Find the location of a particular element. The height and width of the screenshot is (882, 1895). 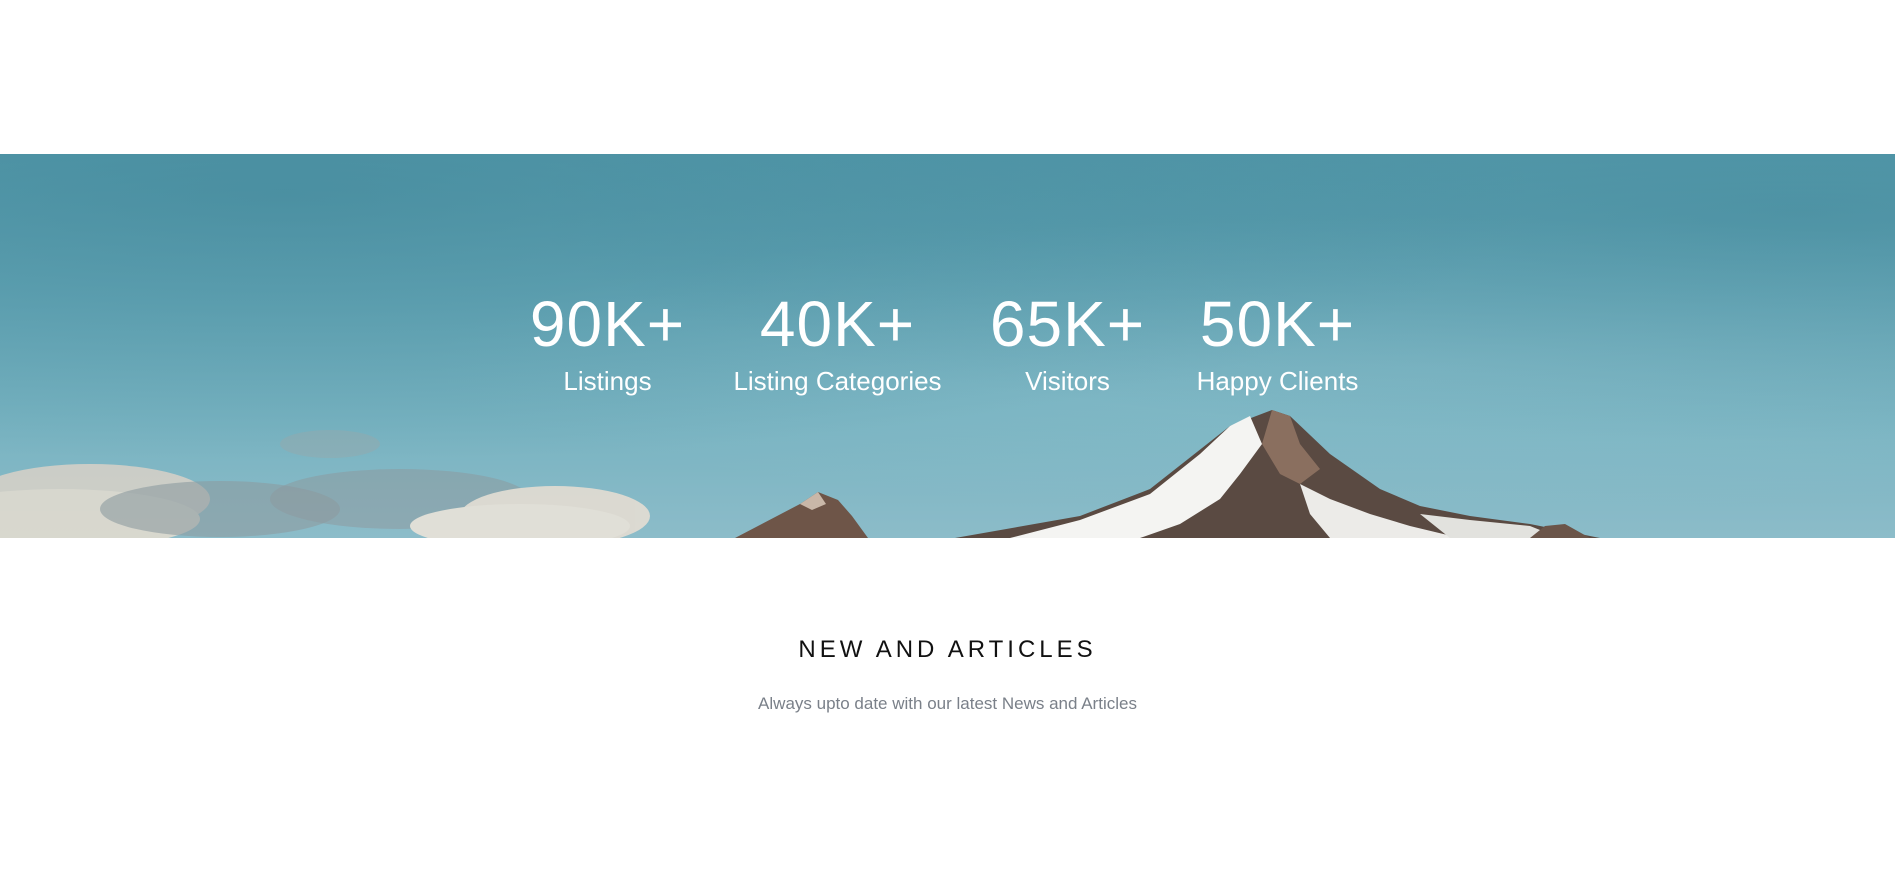

stat-label: Listings is located at coordinates (607, 381).